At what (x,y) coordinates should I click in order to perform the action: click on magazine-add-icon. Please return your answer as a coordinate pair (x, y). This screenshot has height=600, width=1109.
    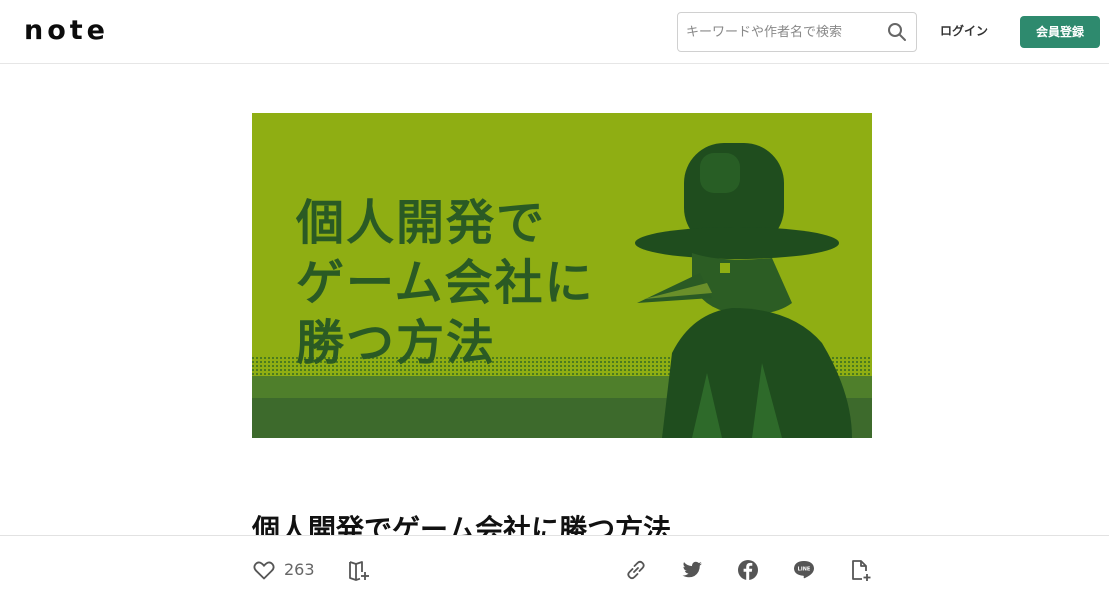
    Looking at the image, I should click on (359, 570).